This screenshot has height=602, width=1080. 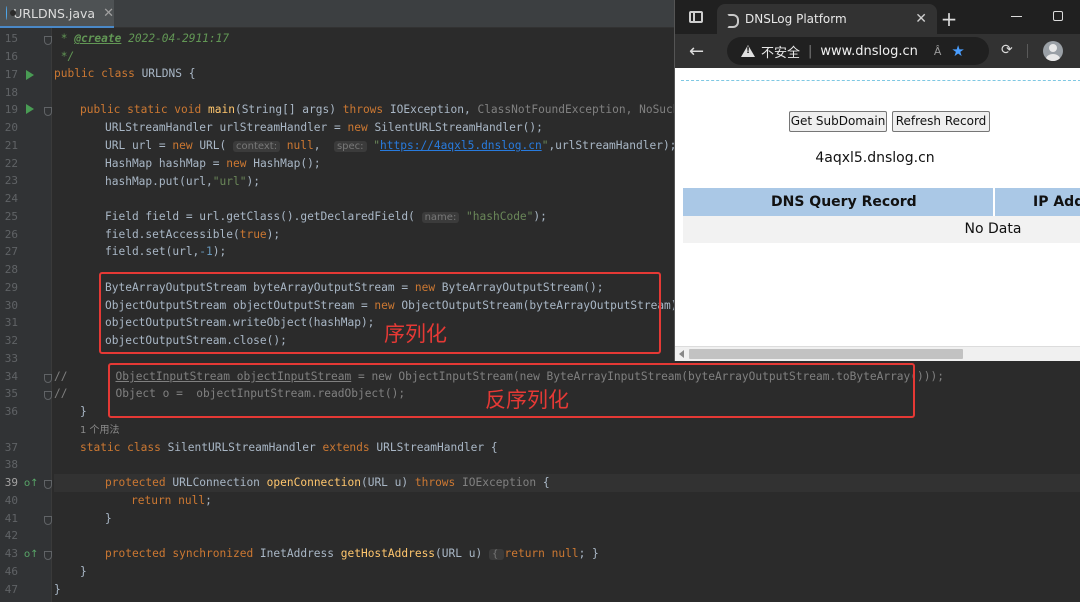 I want to click on code-text: ; }, so click(x=588, y=553).